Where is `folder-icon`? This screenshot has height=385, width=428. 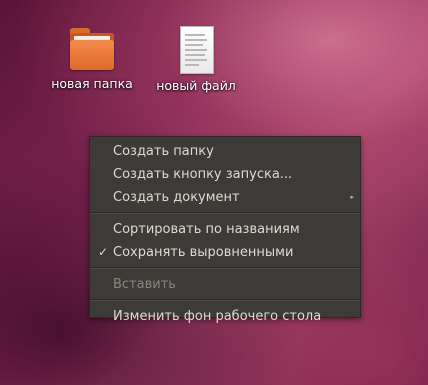
folder-icon is located at coordinates (92, 49).